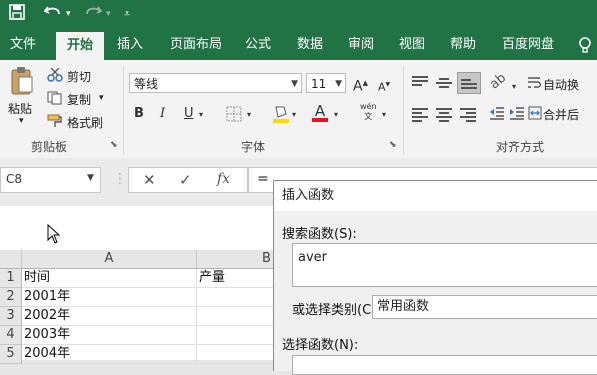  Describe the element at coordinates (258, 45) in the screenshot. I see `tab-formulas: 公式` at that location.